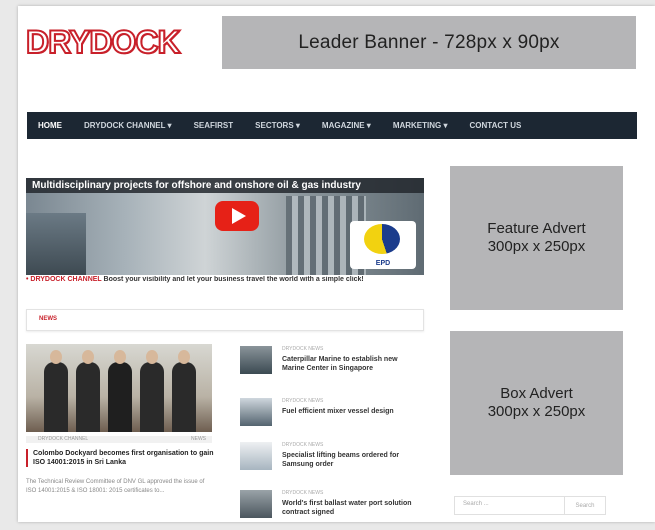 The height and width of the screenshot is (530, 655). I want to click on play-icon, so click(237, 216).